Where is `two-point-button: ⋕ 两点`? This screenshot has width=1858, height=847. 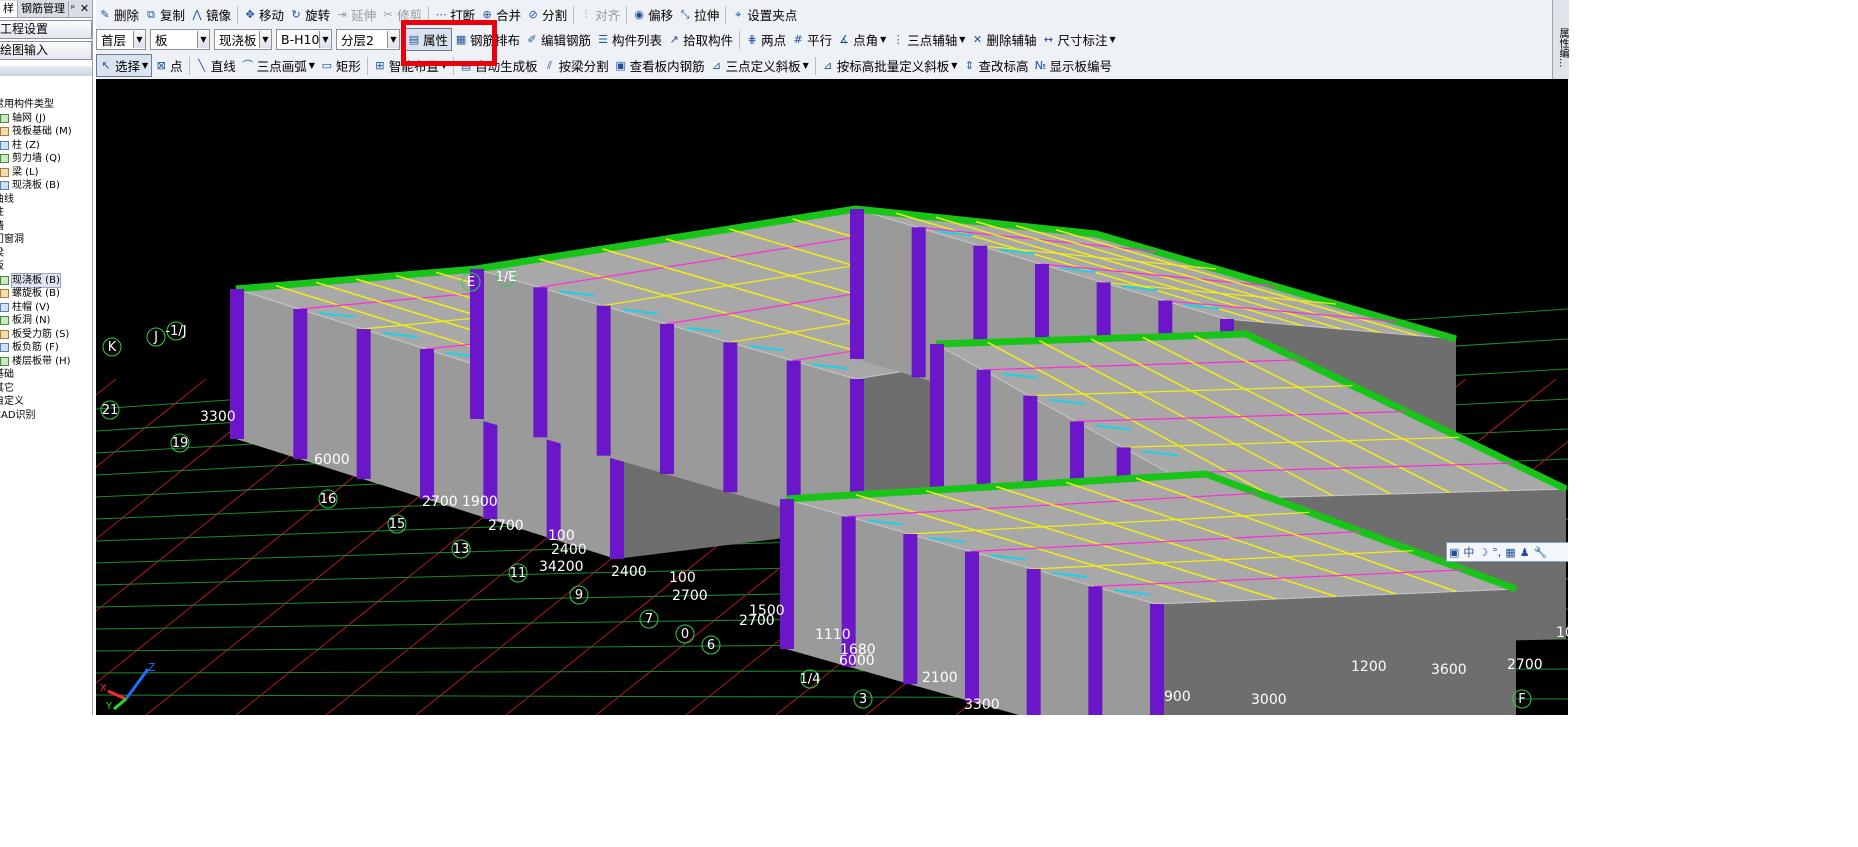 two-point-button: ⋕ 两点 is located at coordinates (766, 39).